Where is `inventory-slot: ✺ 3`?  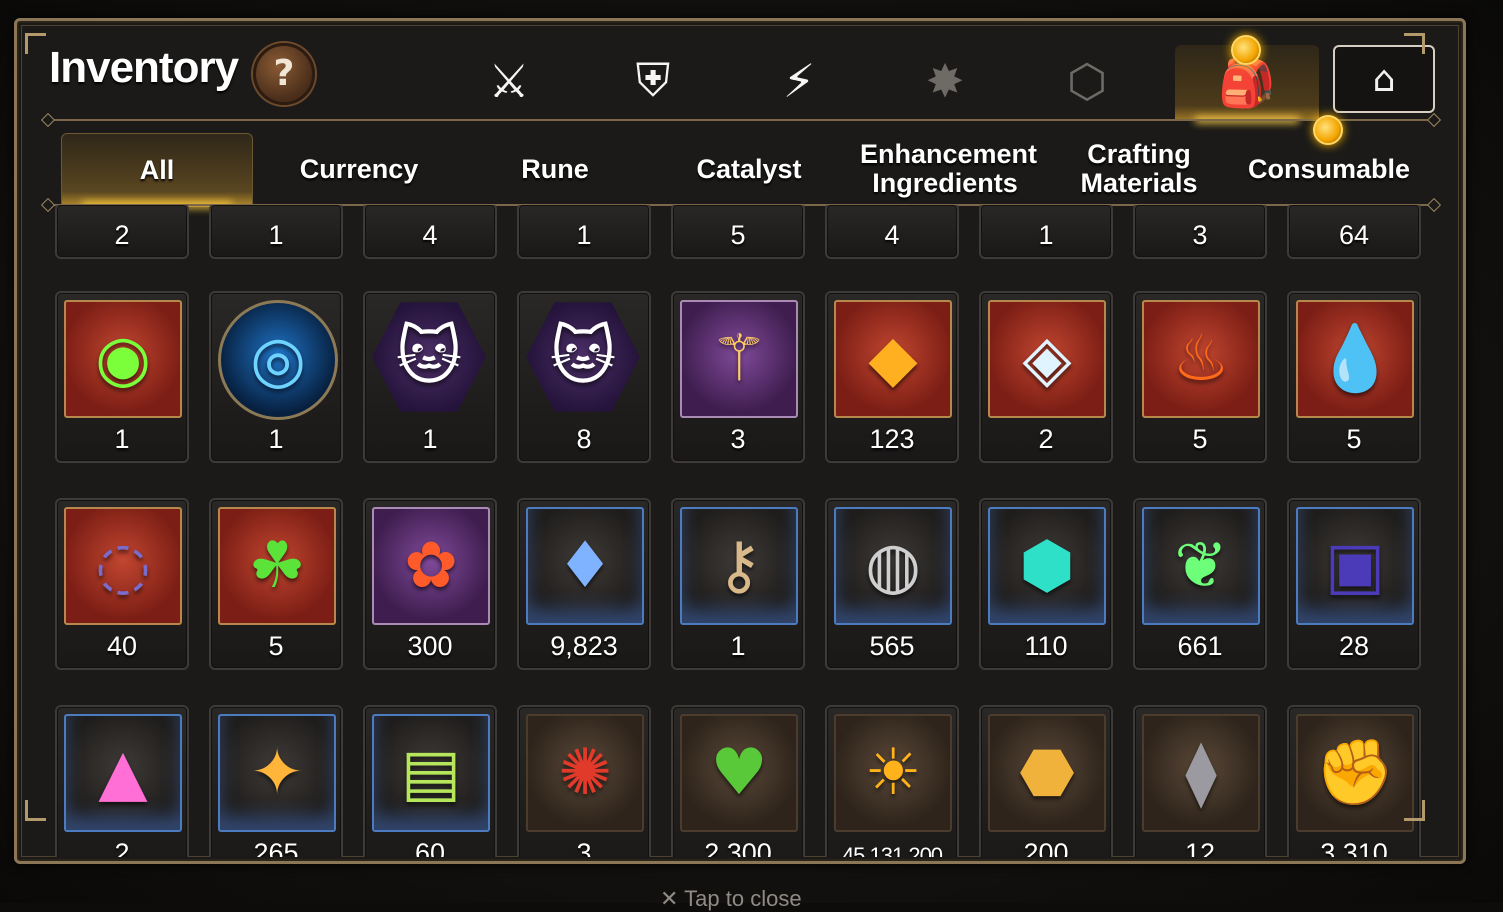 inventory-slot: ✺ 3 is located at coordinates (584, 781).